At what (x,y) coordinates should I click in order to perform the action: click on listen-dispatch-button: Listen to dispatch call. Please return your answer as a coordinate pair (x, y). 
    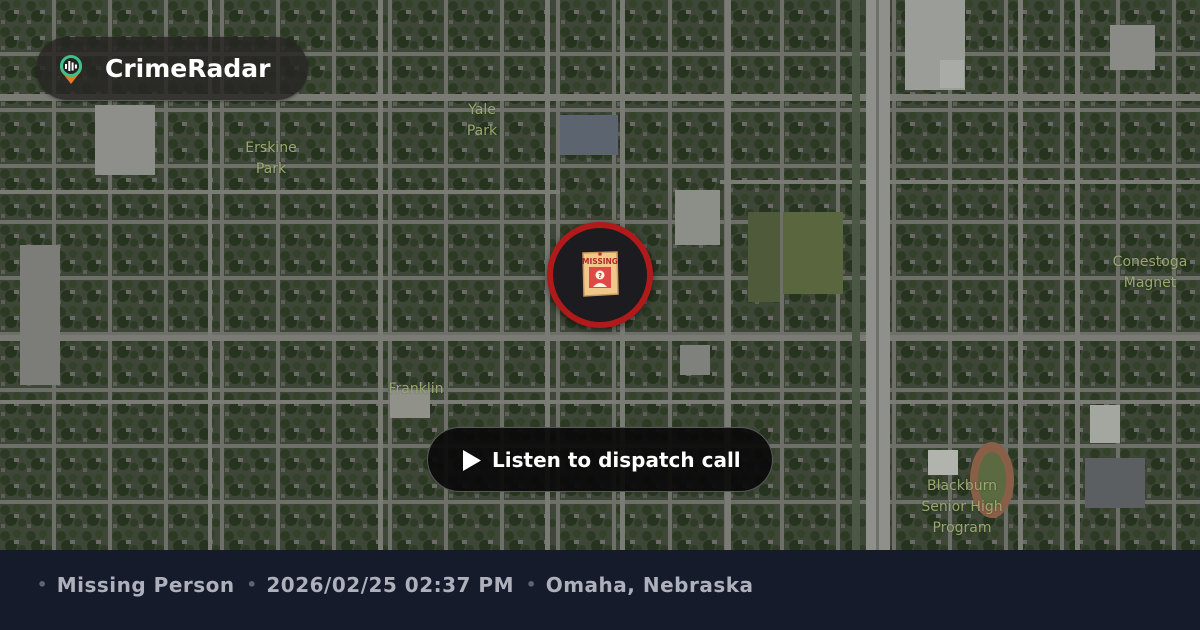
    Looking at the image, I should click on (600, 459).